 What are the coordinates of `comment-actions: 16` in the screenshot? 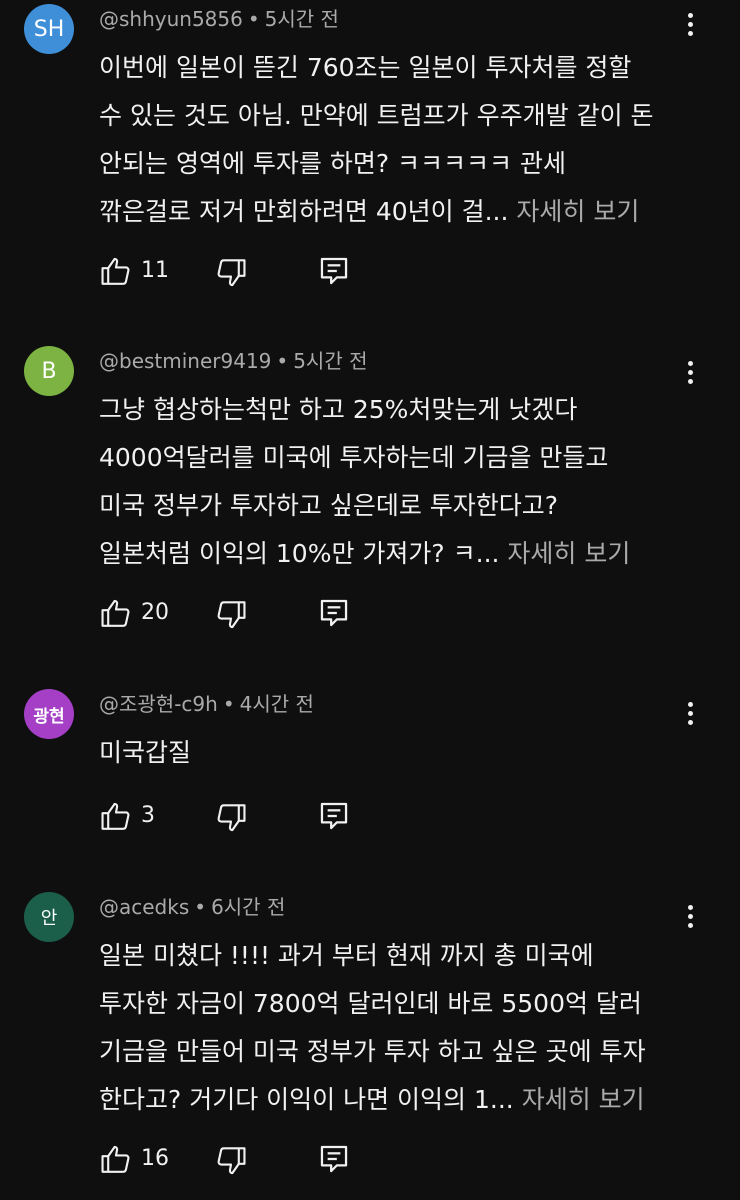 It's located at (239, 1160).